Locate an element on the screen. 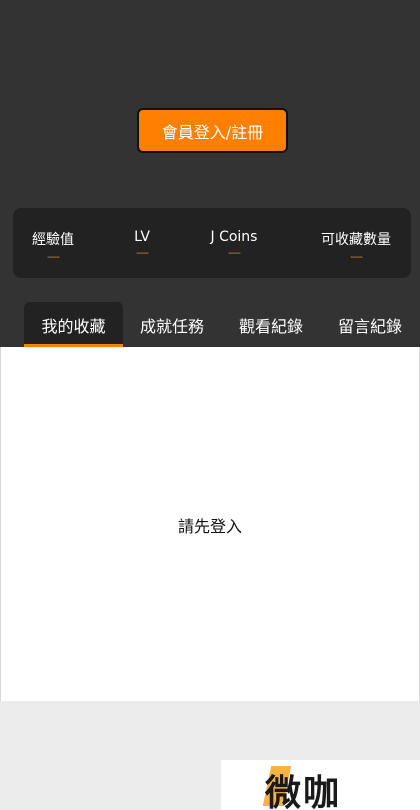  stat-level: LV ---- is located at coordinates (142, 243).